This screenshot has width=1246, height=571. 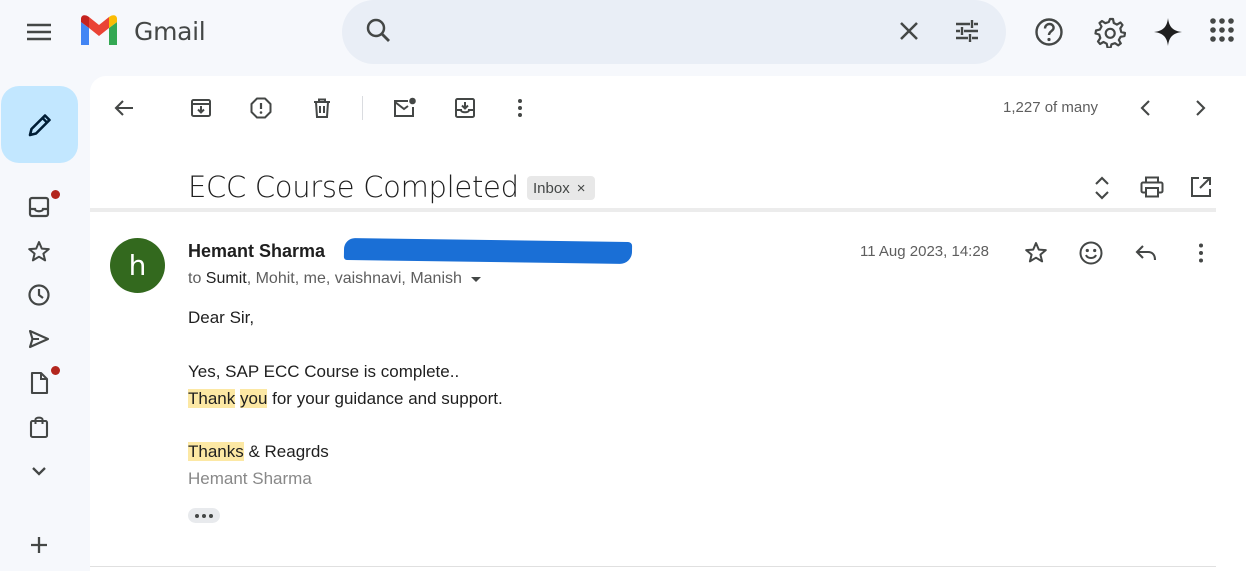 I want to click on to-prefix: to, so click(x=195, y=278).